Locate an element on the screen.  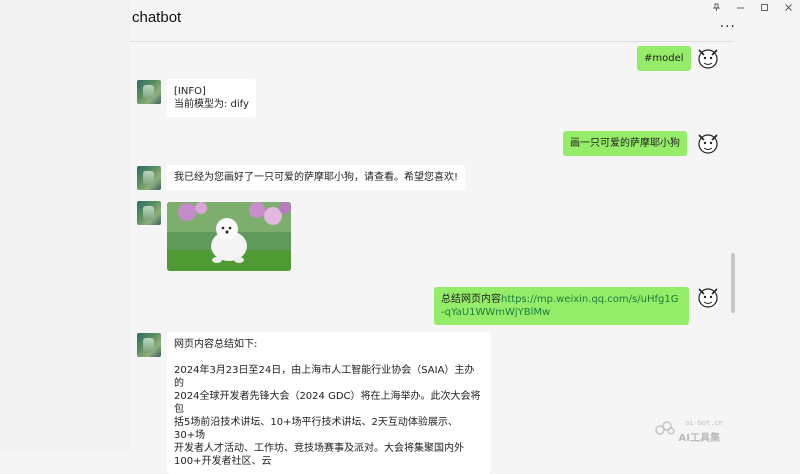
message-text: #model is located at coordinates (664, 58).